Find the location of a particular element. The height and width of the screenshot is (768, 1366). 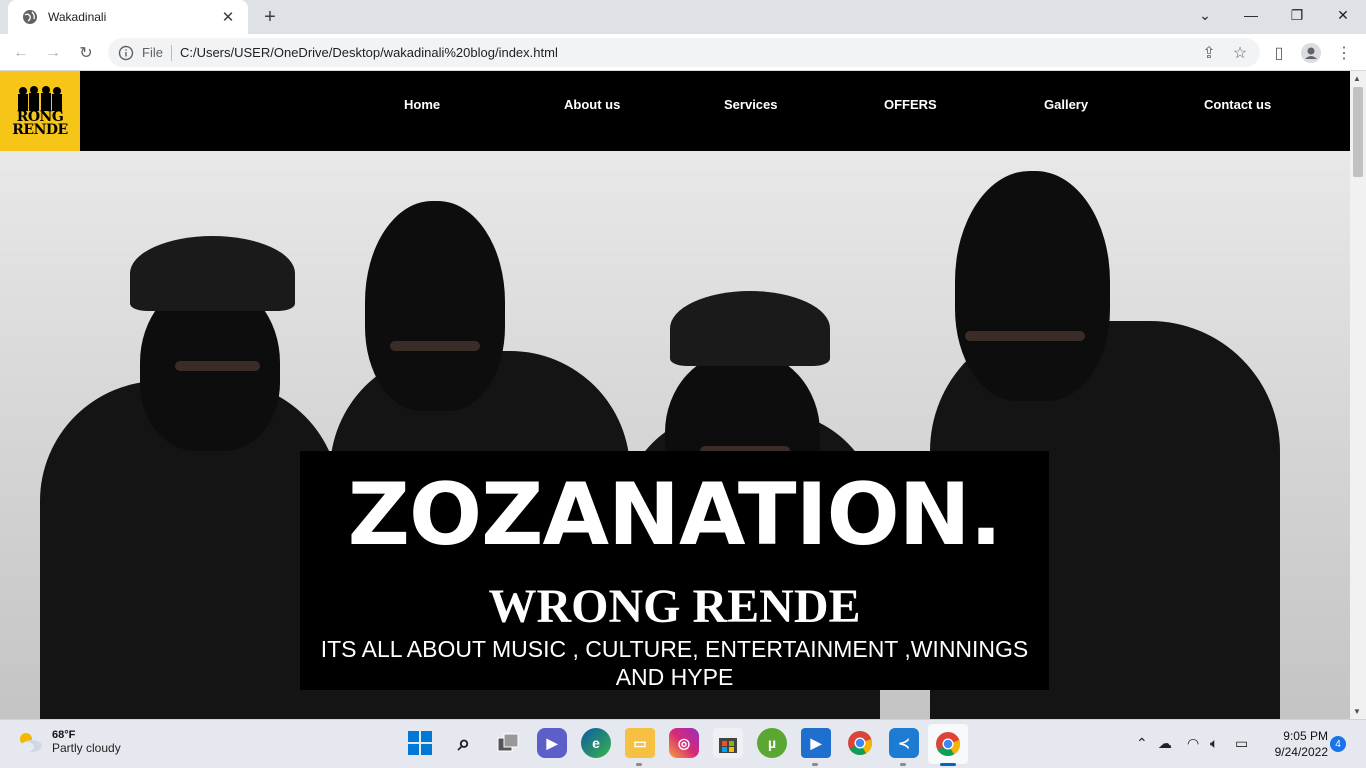

forward-arrow-icon: → is located at coordinates (53, 53).